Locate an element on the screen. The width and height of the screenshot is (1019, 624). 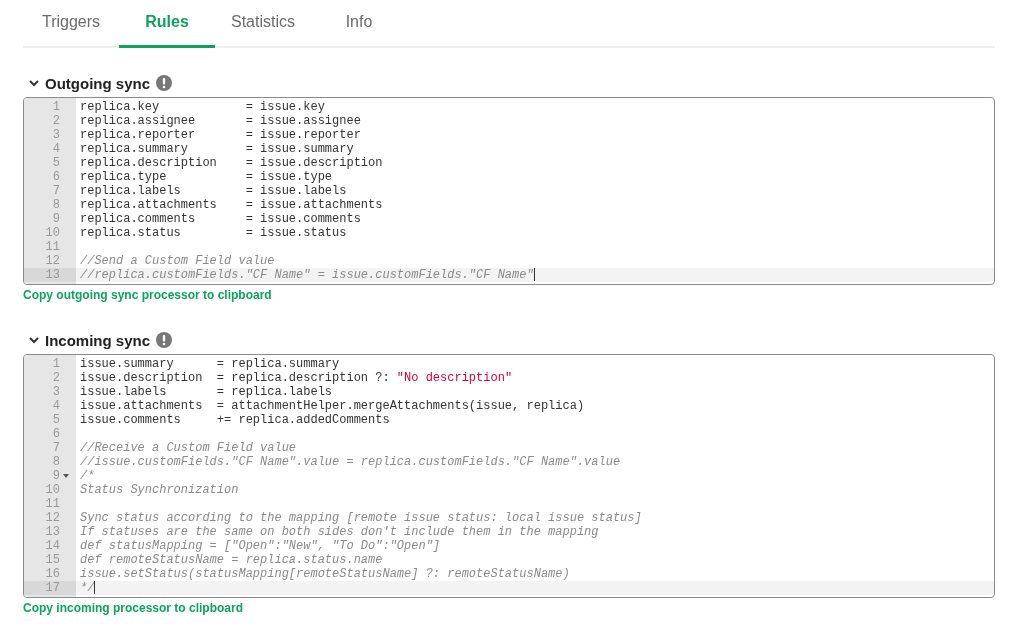
code-line: issue.attachments = attachmentHelper.mergeAttachments(issue, replica) is located at coordinates (332, 406).